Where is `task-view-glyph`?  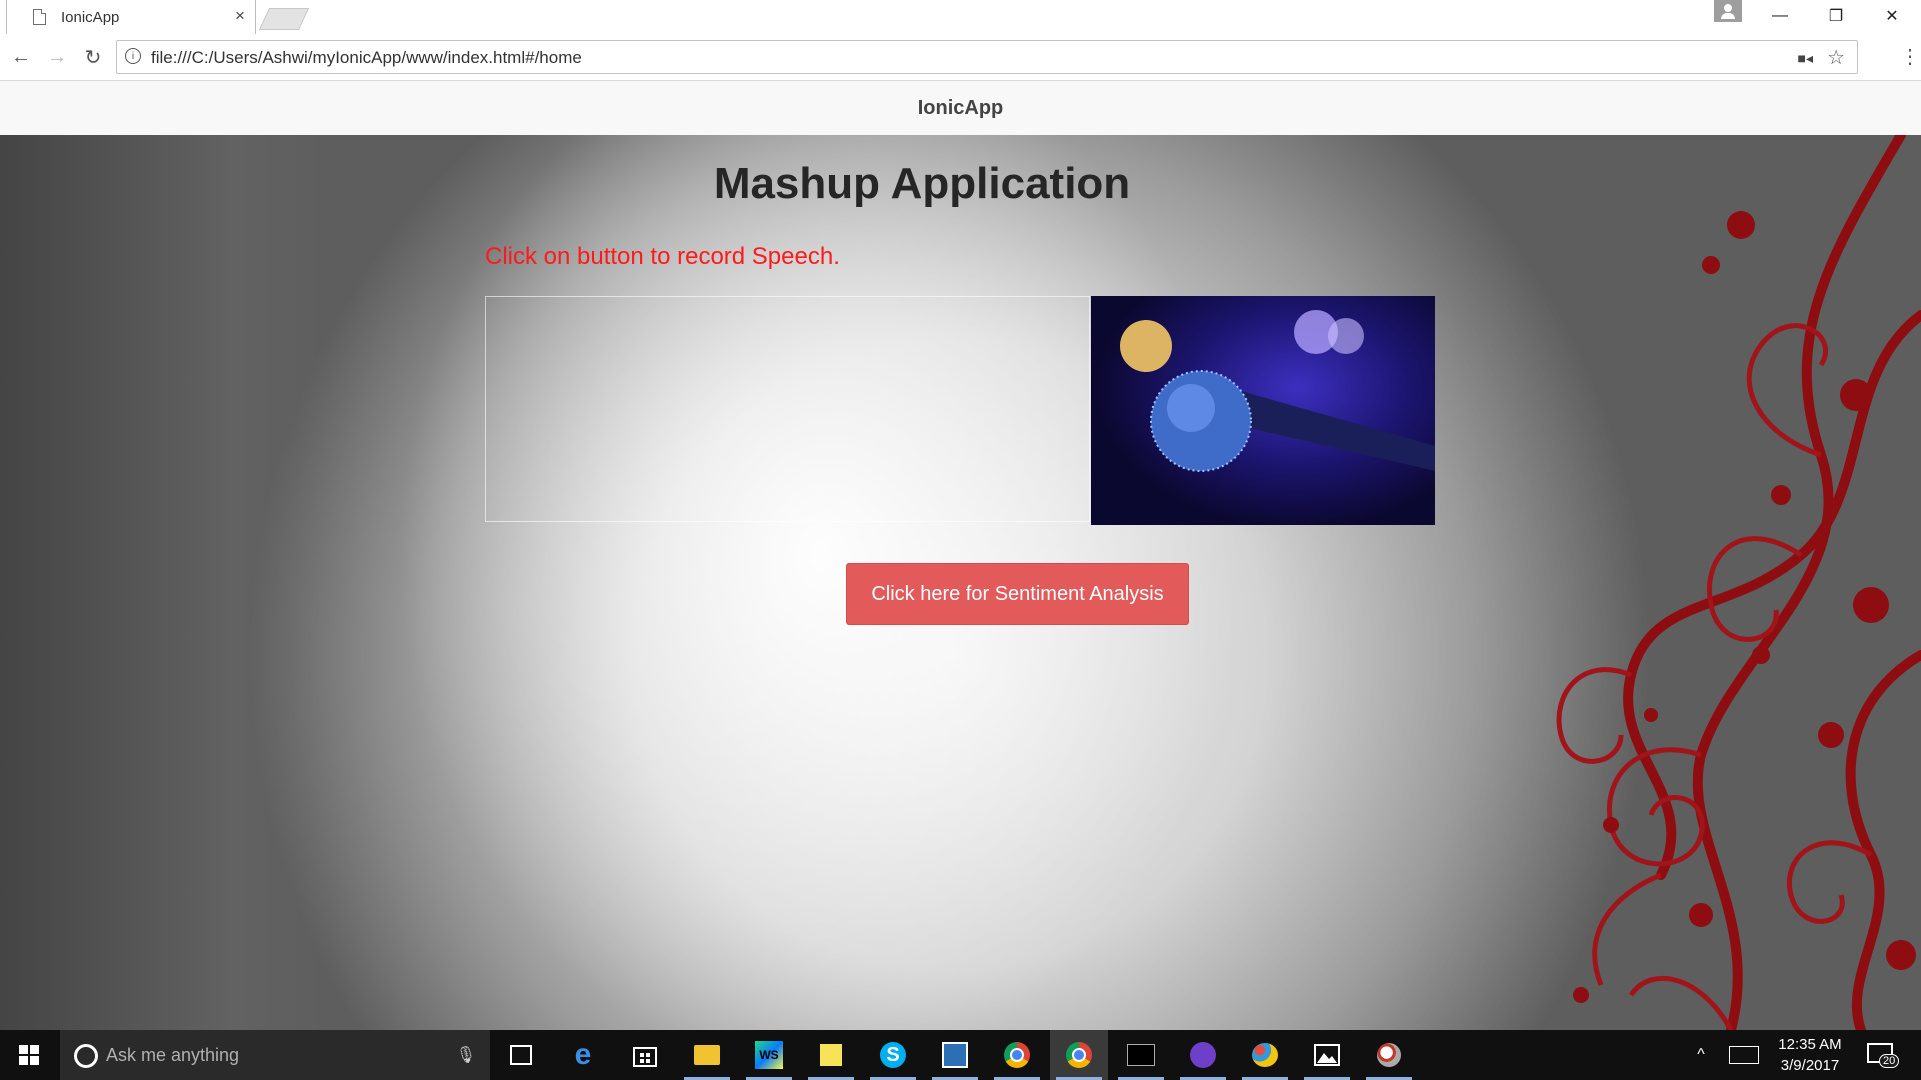 task-view-glyph is located at coordinates (521, 1055).